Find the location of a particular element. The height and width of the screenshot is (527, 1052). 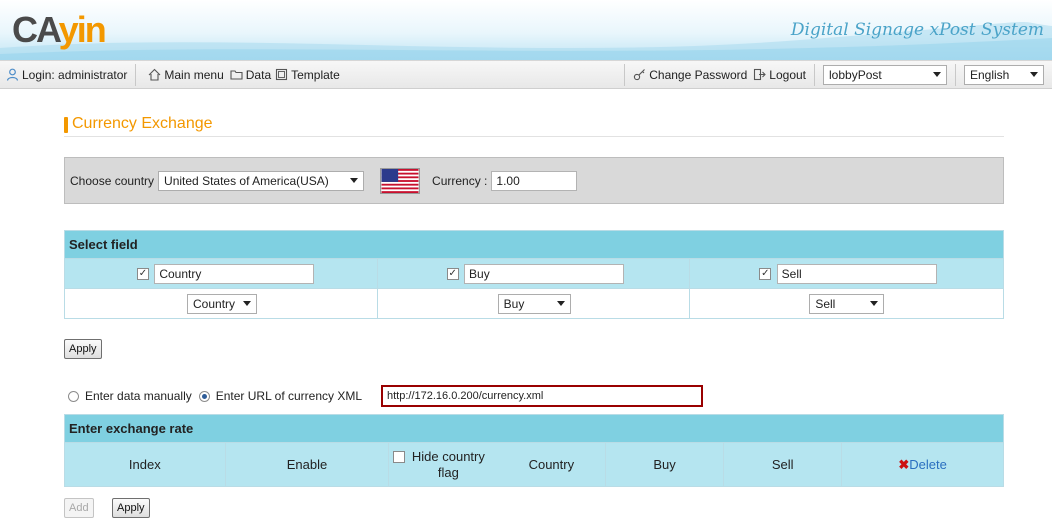

site-select-value: lobbyPost is located at coordinates (855, 74).